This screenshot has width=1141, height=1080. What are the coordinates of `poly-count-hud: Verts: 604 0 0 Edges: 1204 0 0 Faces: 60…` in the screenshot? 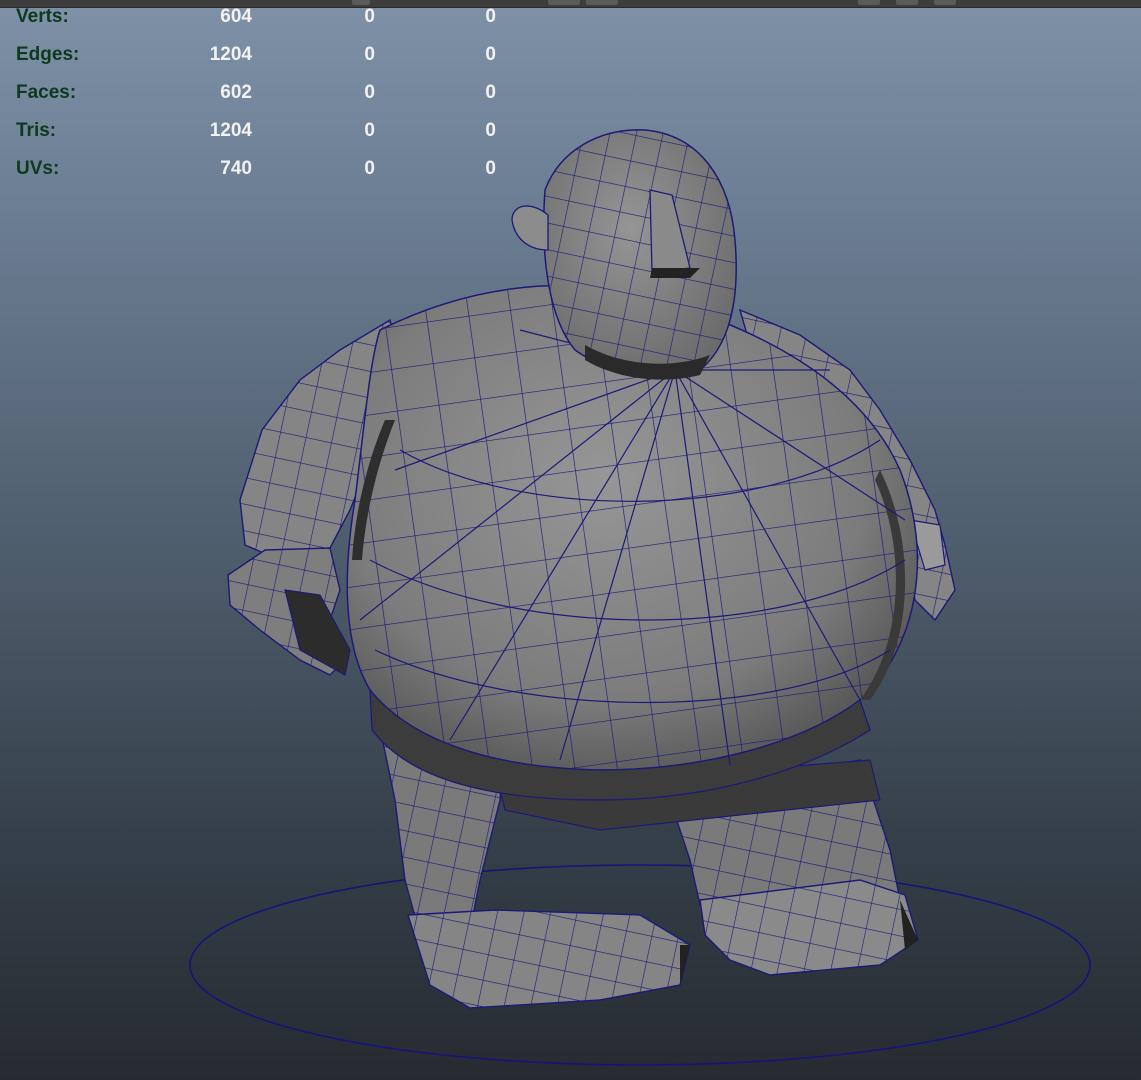 It's located at (256, 101).